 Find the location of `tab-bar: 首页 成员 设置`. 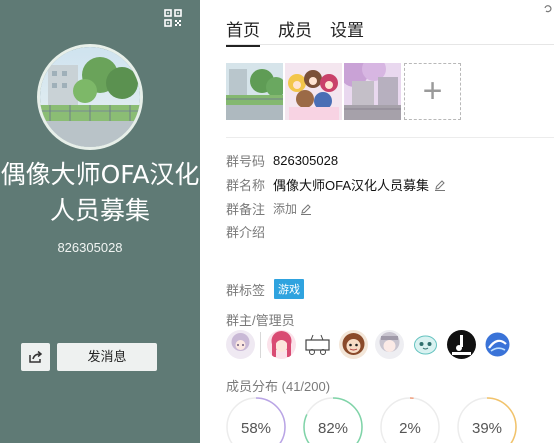

tab-bar: 首页 成员 设置 is located at coordinates (304, 31).